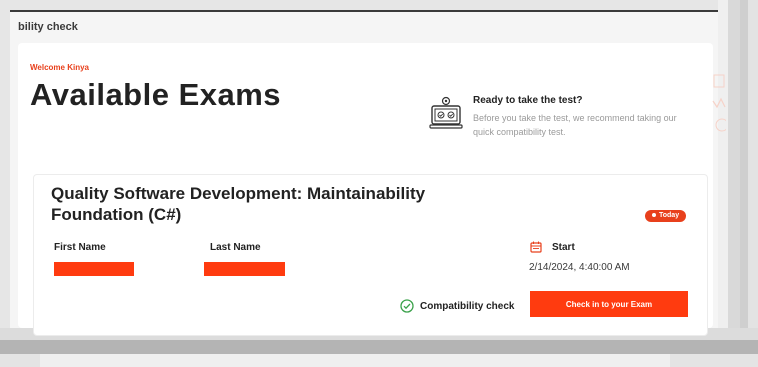  I want to click on check-circle-icon, so click(407, 306).